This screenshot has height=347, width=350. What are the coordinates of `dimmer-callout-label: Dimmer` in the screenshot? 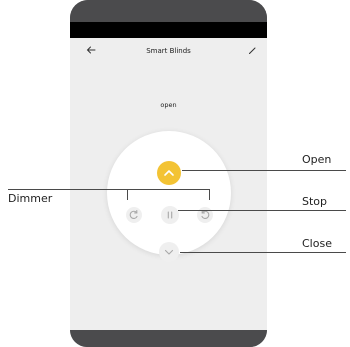 It's located at (30, 198).